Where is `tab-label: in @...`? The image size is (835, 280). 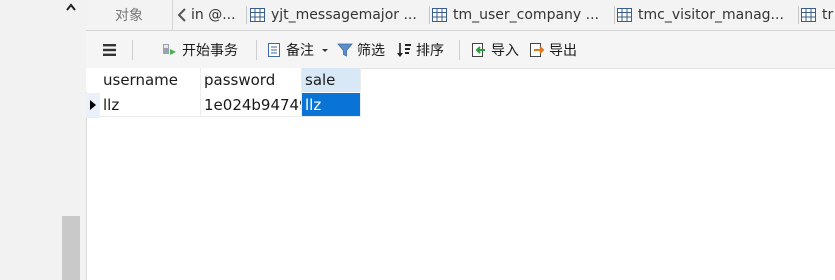
tab-label: in @... is located at coordinates (213, 15).